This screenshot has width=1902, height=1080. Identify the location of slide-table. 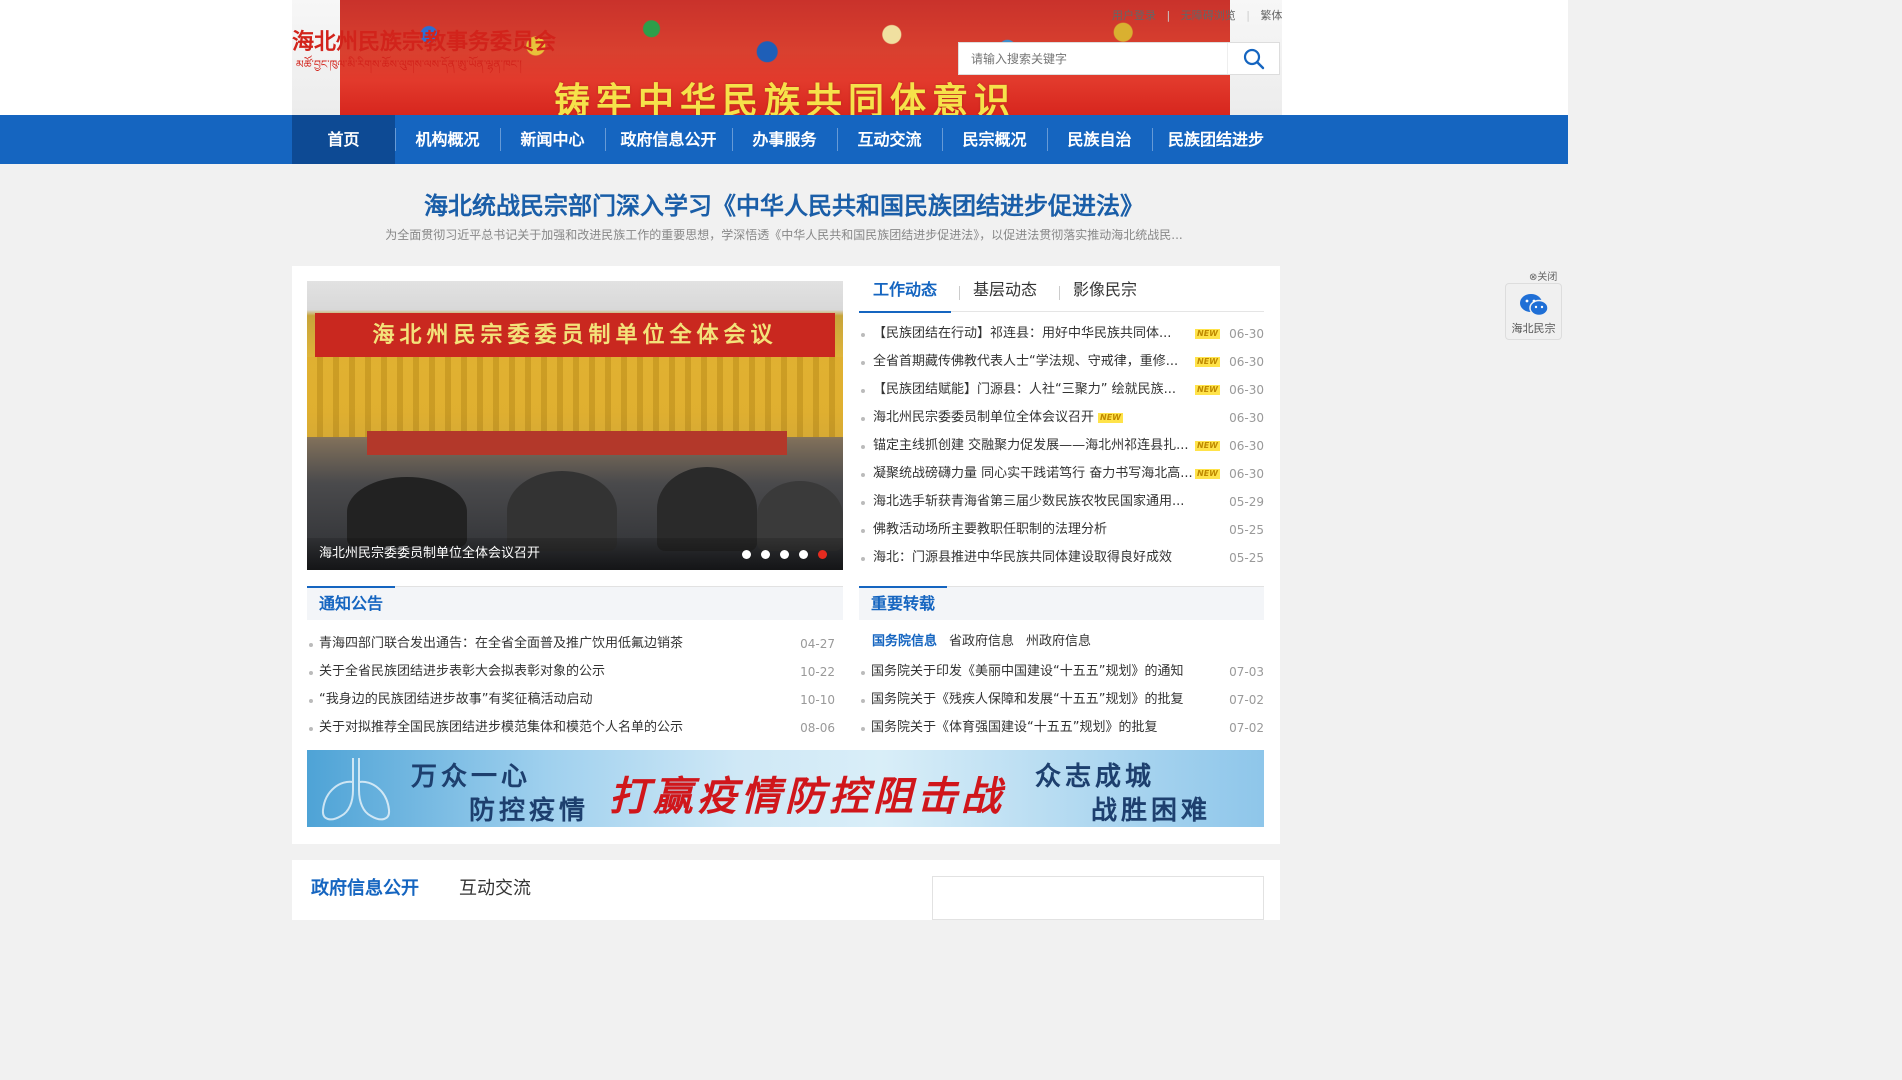
(577, 443).